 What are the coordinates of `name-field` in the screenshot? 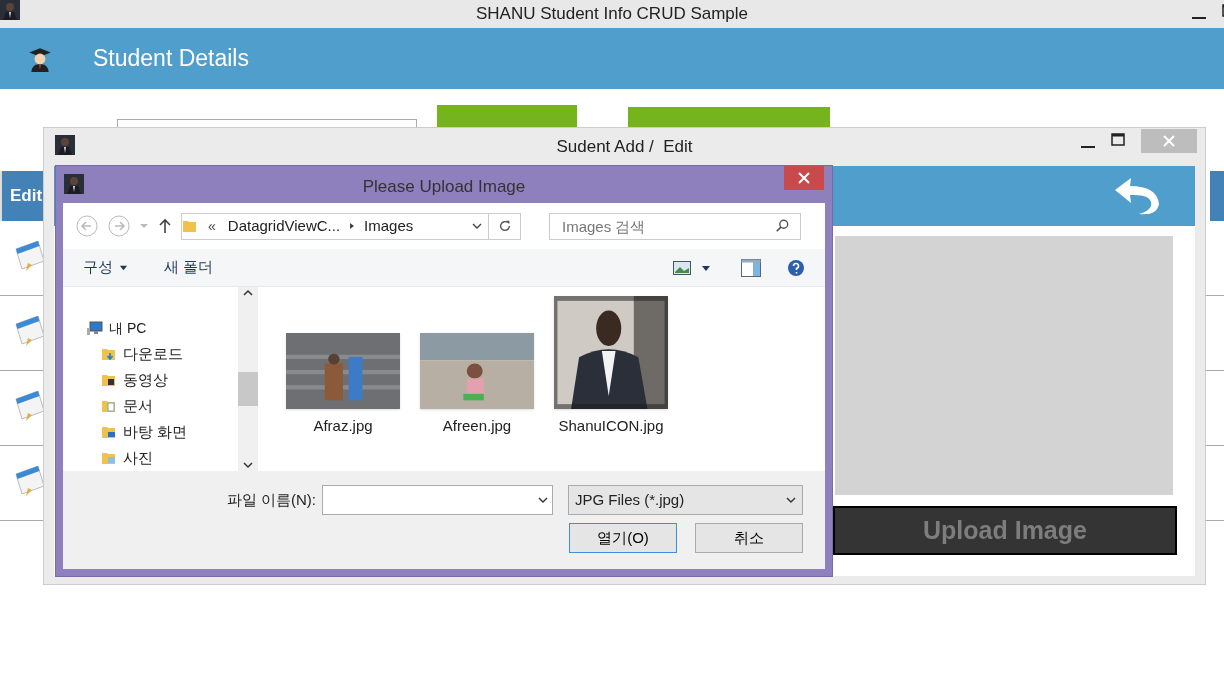 It's located at (267, 123).